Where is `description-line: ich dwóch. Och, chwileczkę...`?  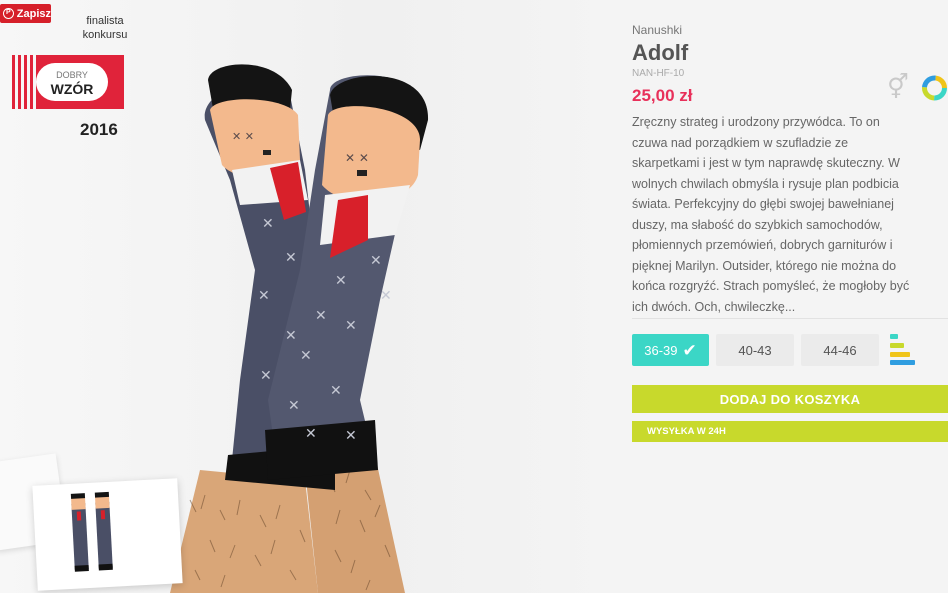
description-line: ich dwóch. Och, chwileczkę... is located at coordinates (714, 306).